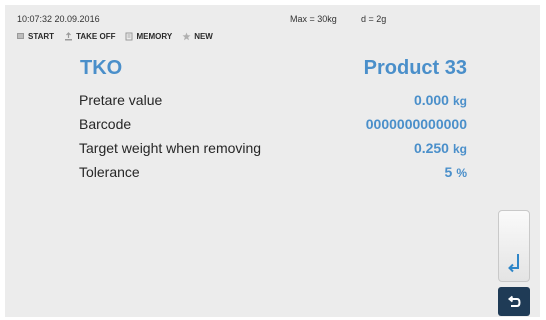  I want to click on tolerance-row: Tolerance 5%, so click(273, 174).